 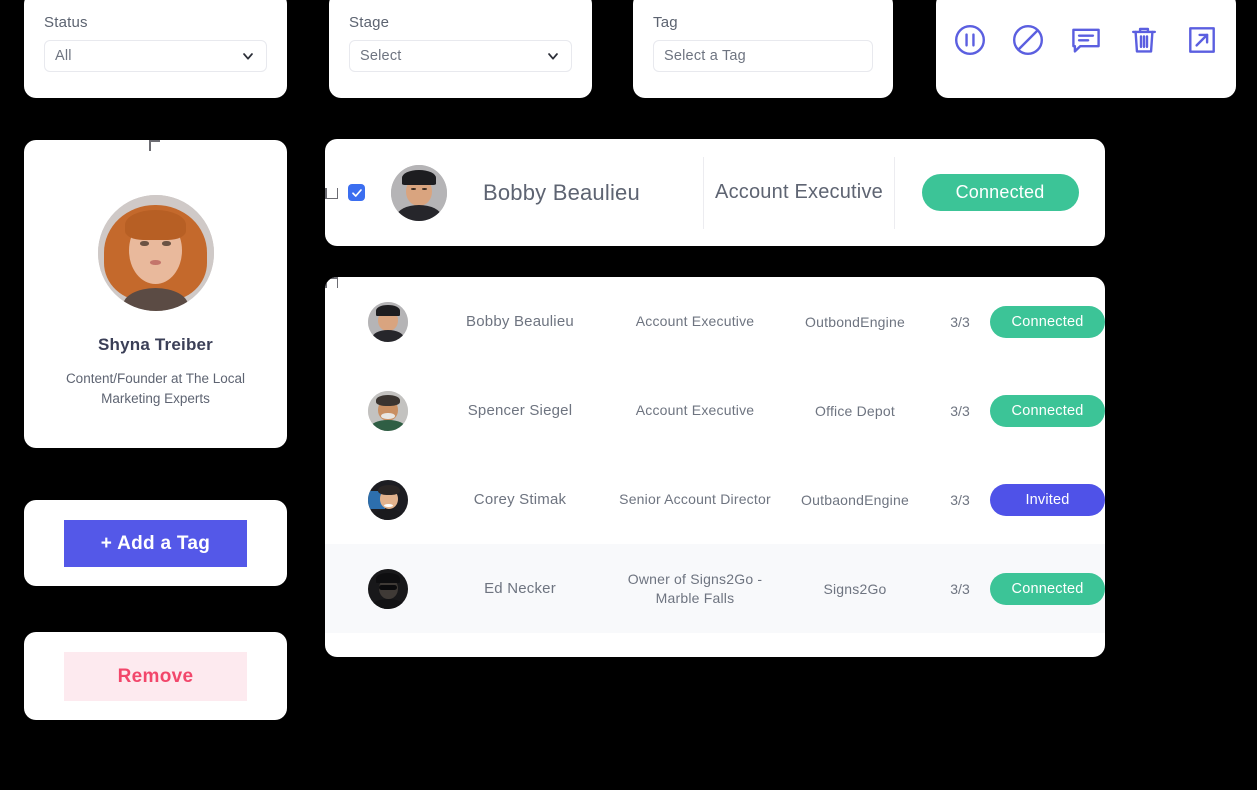 I want to click on bulk-actions-row, so click(x=1086, y=40).